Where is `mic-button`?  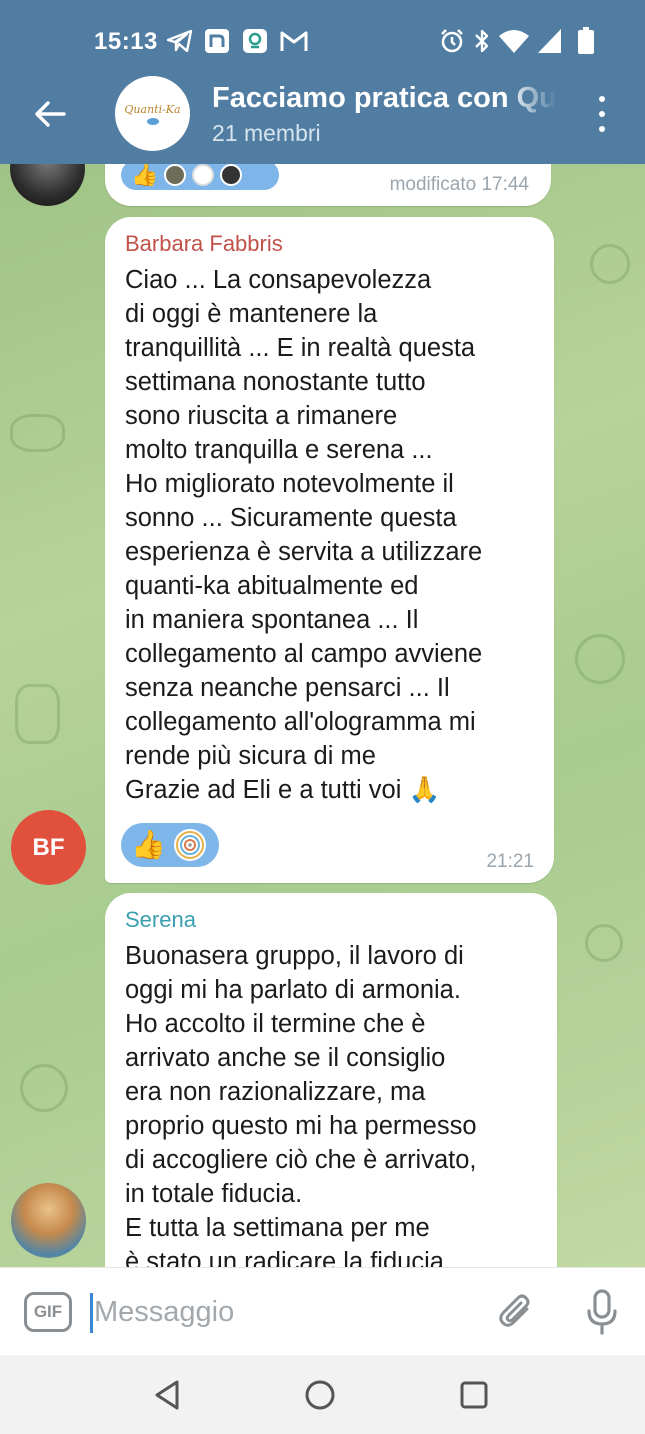
mic-button is located at coordinates (602, 1312).